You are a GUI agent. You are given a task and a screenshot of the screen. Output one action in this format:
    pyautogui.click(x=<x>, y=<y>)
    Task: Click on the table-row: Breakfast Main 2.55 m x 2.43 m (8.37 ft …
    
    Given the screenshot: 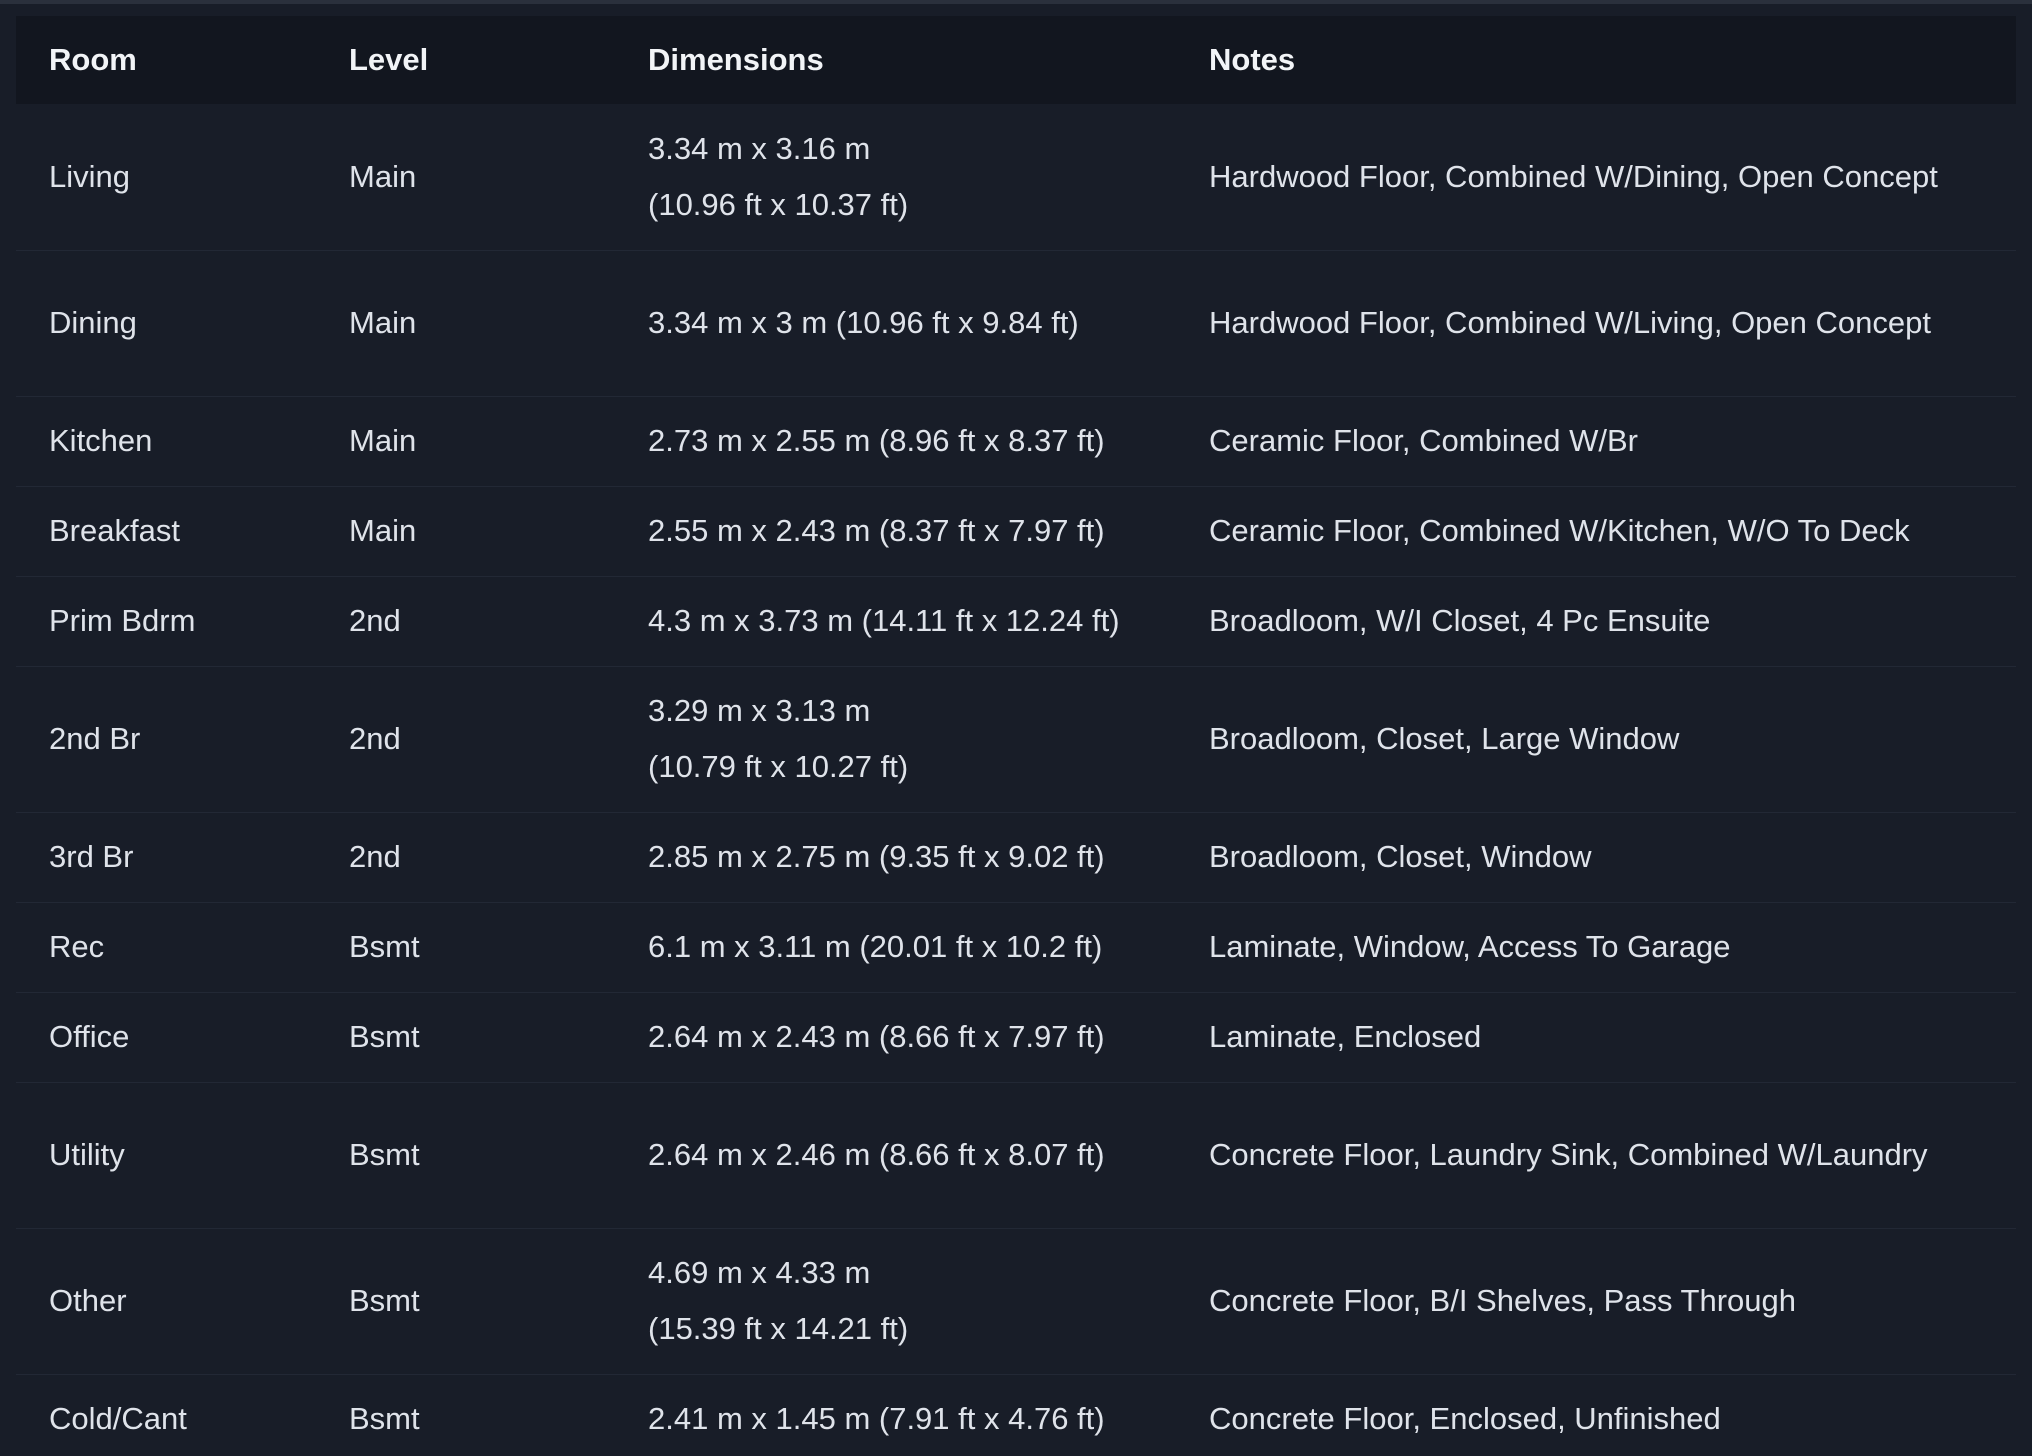 What is the action you would take?
    pyautogui.click(x=1016, y=531)
    